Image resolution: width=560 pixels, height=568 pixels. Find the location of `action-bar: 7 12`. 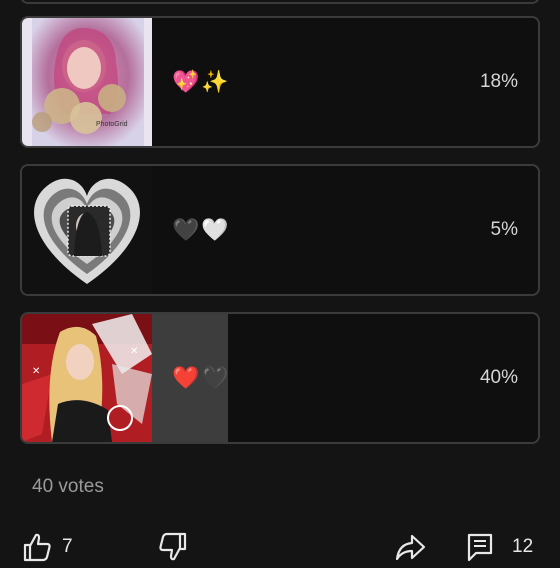

action-bar: 7 12 is located at coordinates (280, 548).